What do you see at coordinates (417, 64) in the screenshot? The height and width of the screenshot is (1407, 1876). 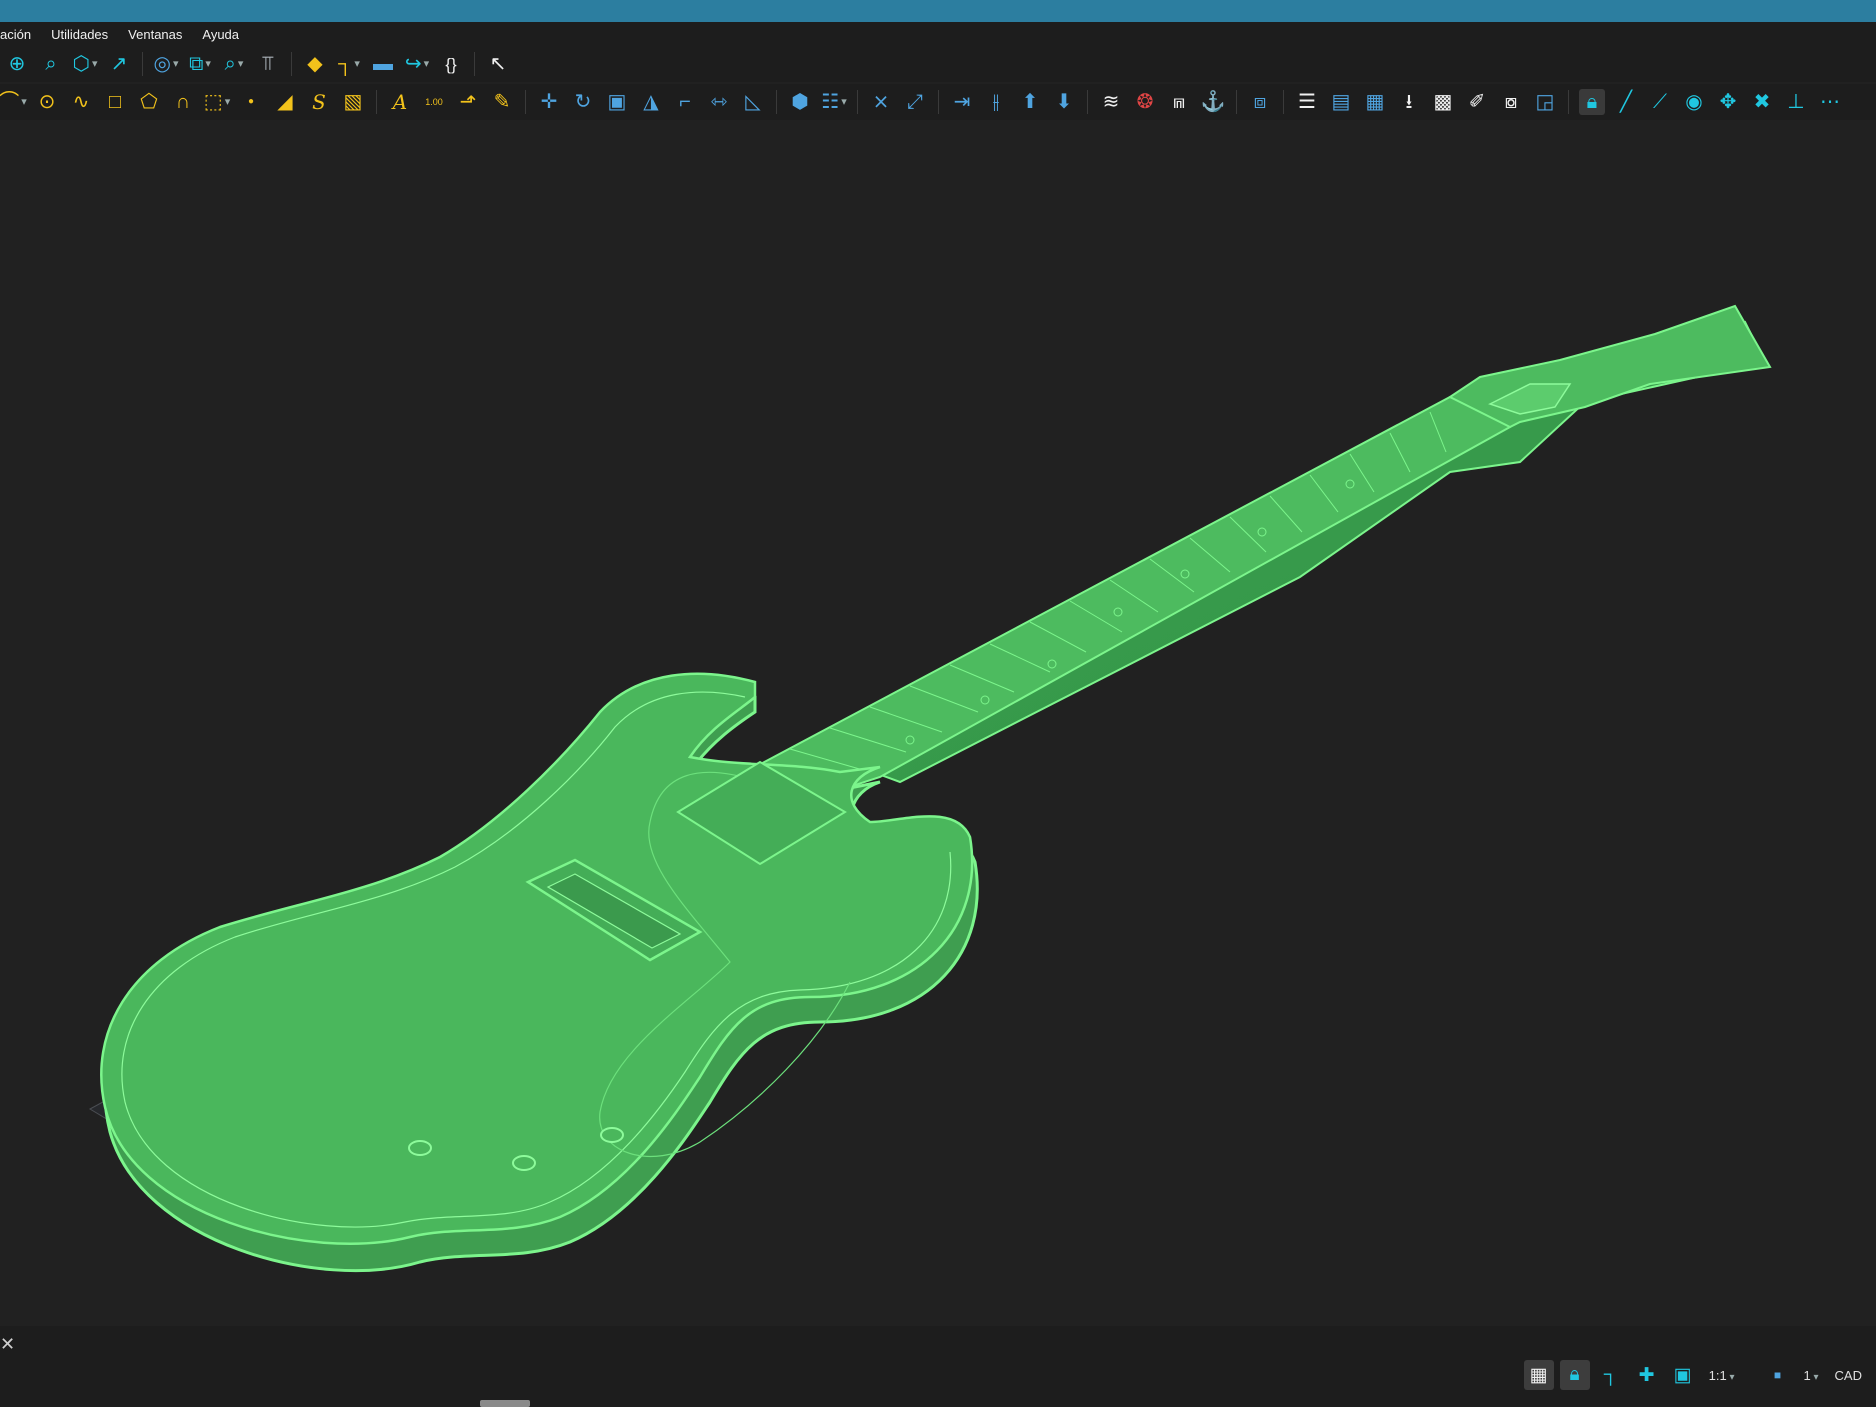 I see `export-icon: ↪` at bounding box center [417, 64].